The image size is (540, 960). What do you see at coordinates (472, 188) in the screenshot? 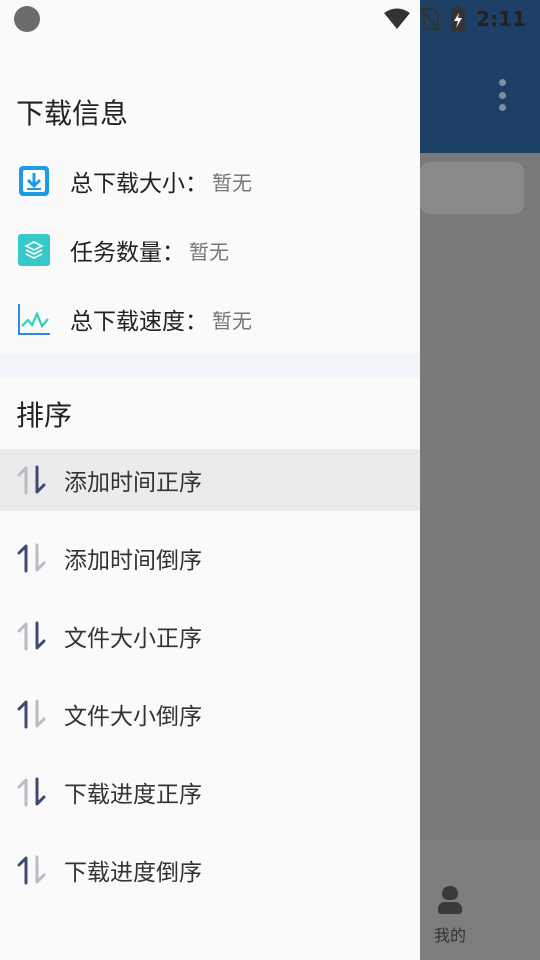
I see `search-bar` at bounding box center [472, 188].